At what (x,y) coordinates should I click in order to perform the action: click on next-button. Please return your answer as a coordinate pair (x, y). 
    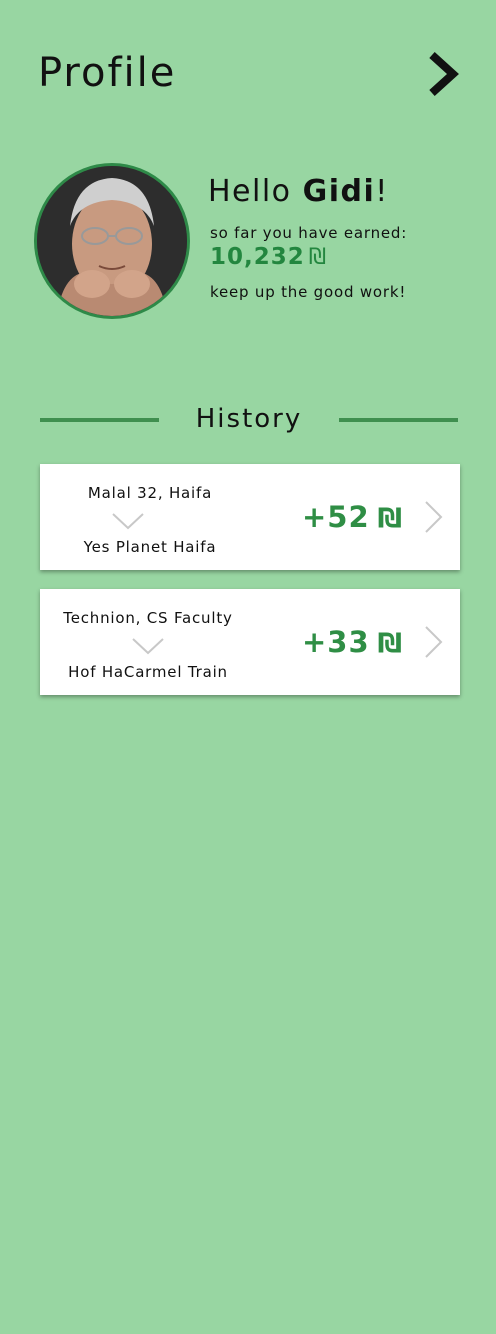
    Looking at the image, I should click on (444, 74).